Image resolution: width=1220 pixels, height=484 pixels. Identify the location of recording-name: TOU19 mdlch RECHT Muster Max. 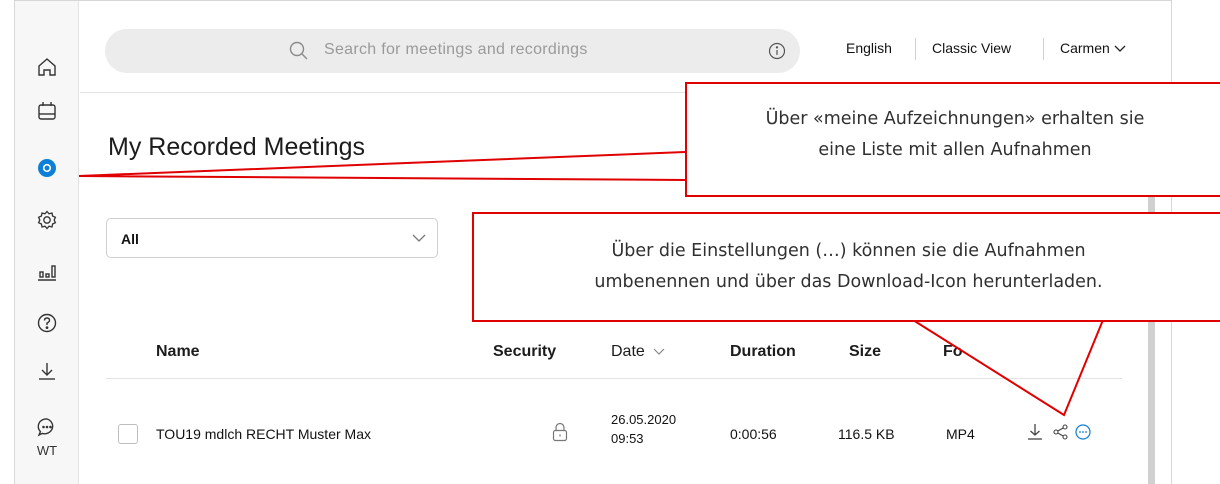
(263, 434).